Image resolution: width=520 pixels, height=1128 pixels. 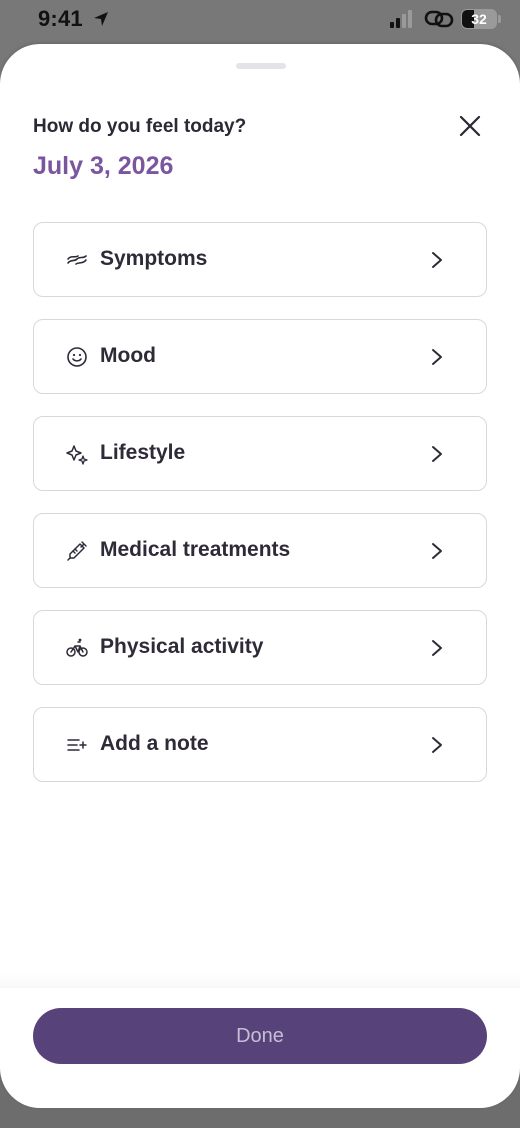 What do you see at coordinates (77, 357) in the screenshot?
I see `smile-icon` at bounding box center [77, 357].